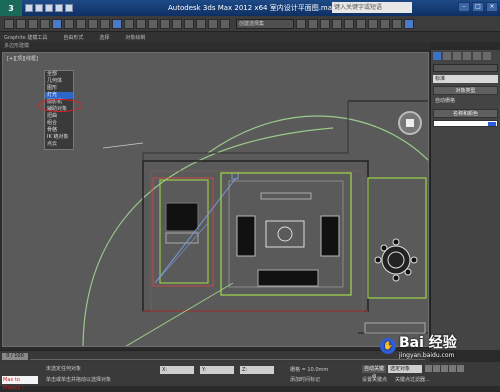  Describe the element at coordinates (452, 368) in the screenshot. I see `next-frame-icon` at that location.